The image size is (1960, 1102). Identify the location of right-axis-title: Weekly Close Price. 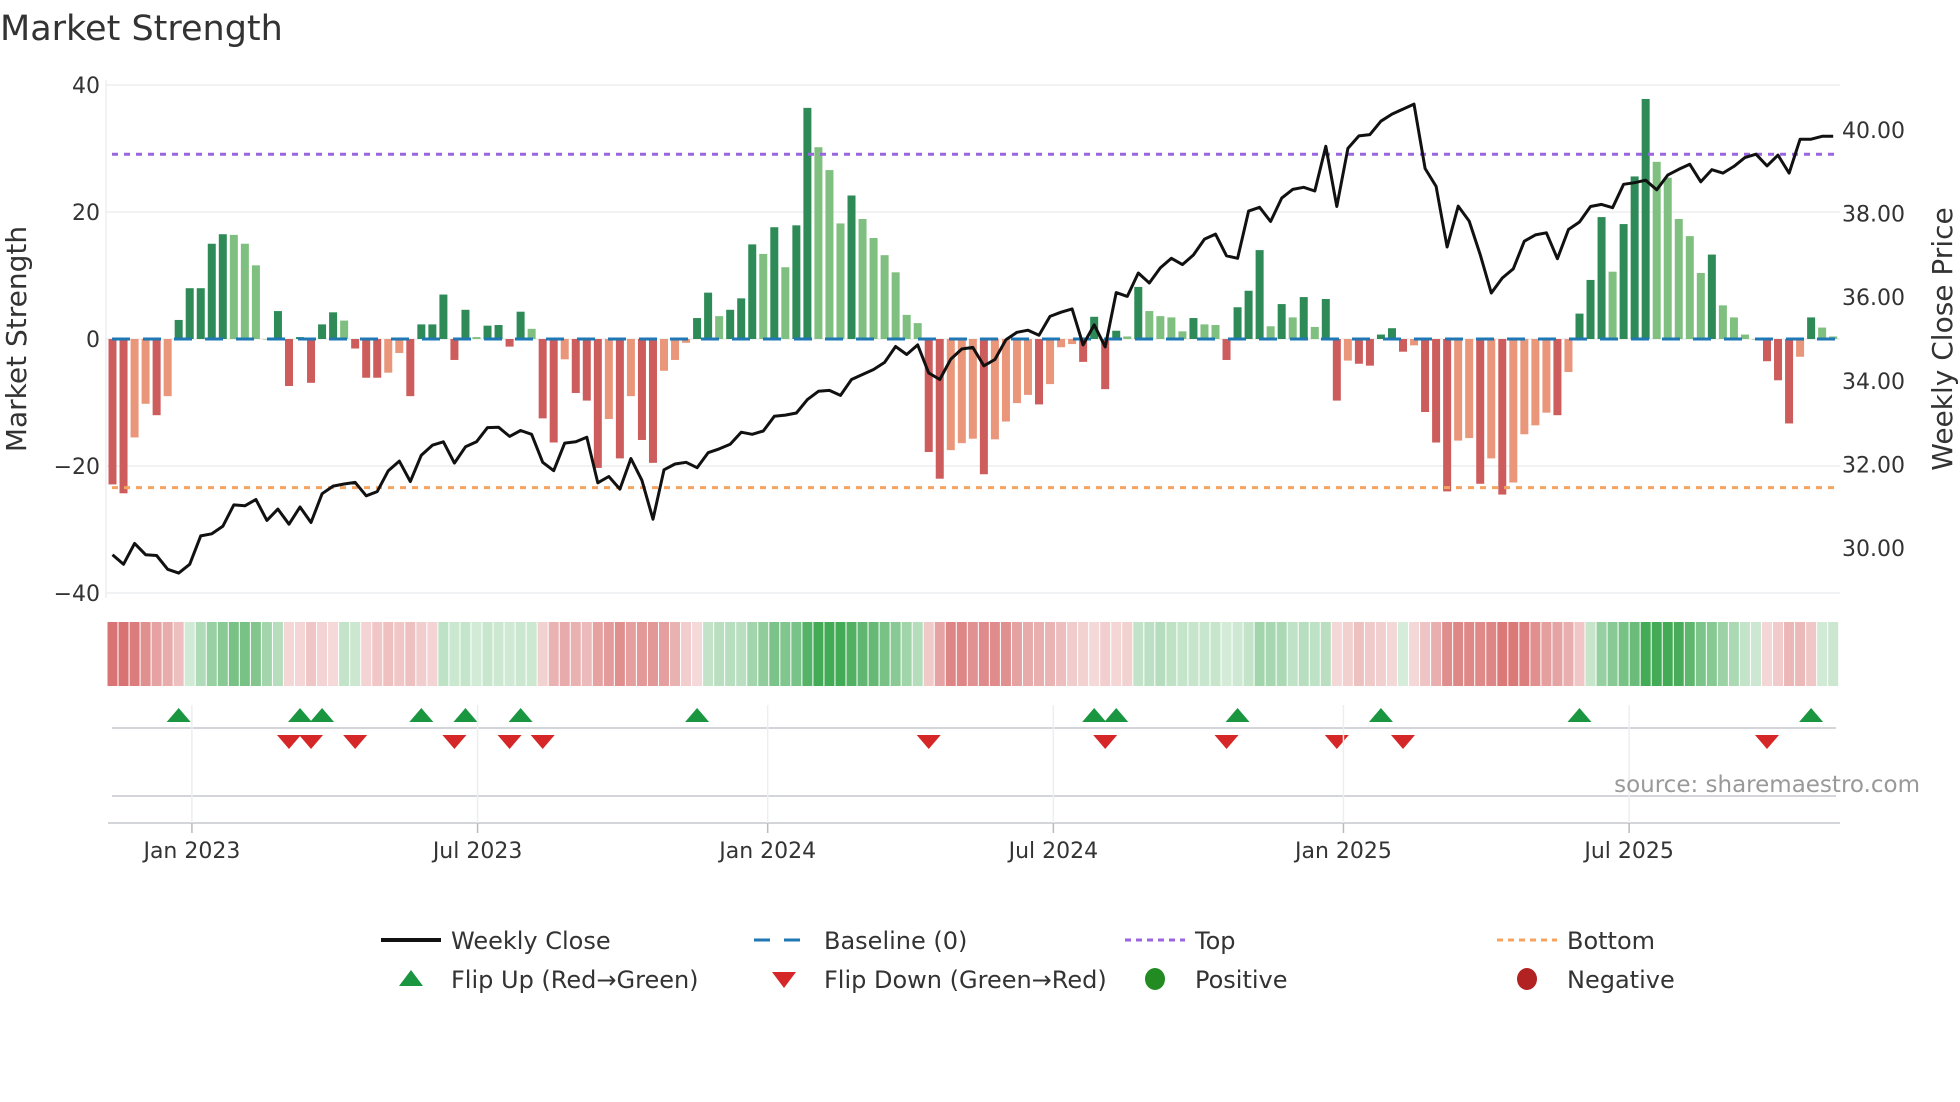
(1942, 338).